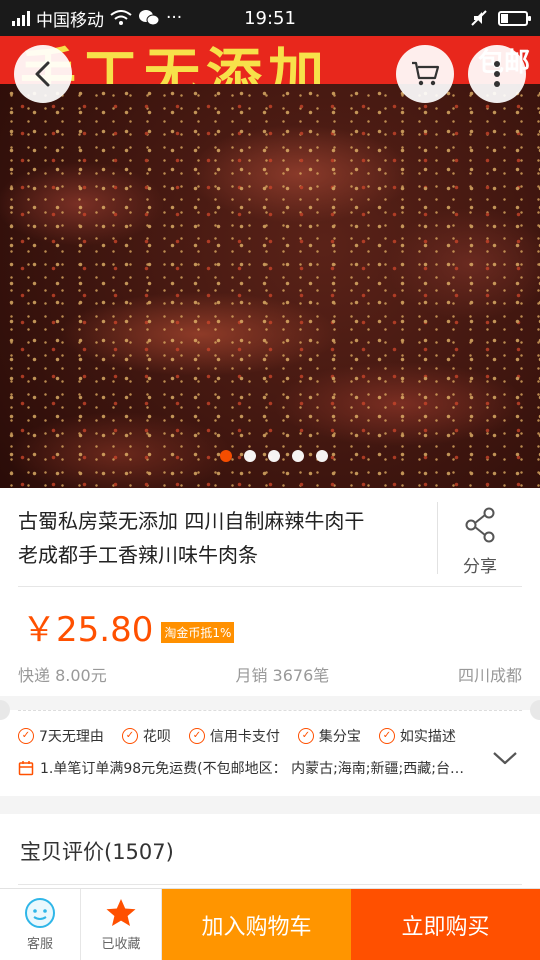 Image resolution: width=540 pixels, height=960 pixels. Describe the element at coordinates (26, 768) in the screenshot. I see `calendar-icon` at that location.